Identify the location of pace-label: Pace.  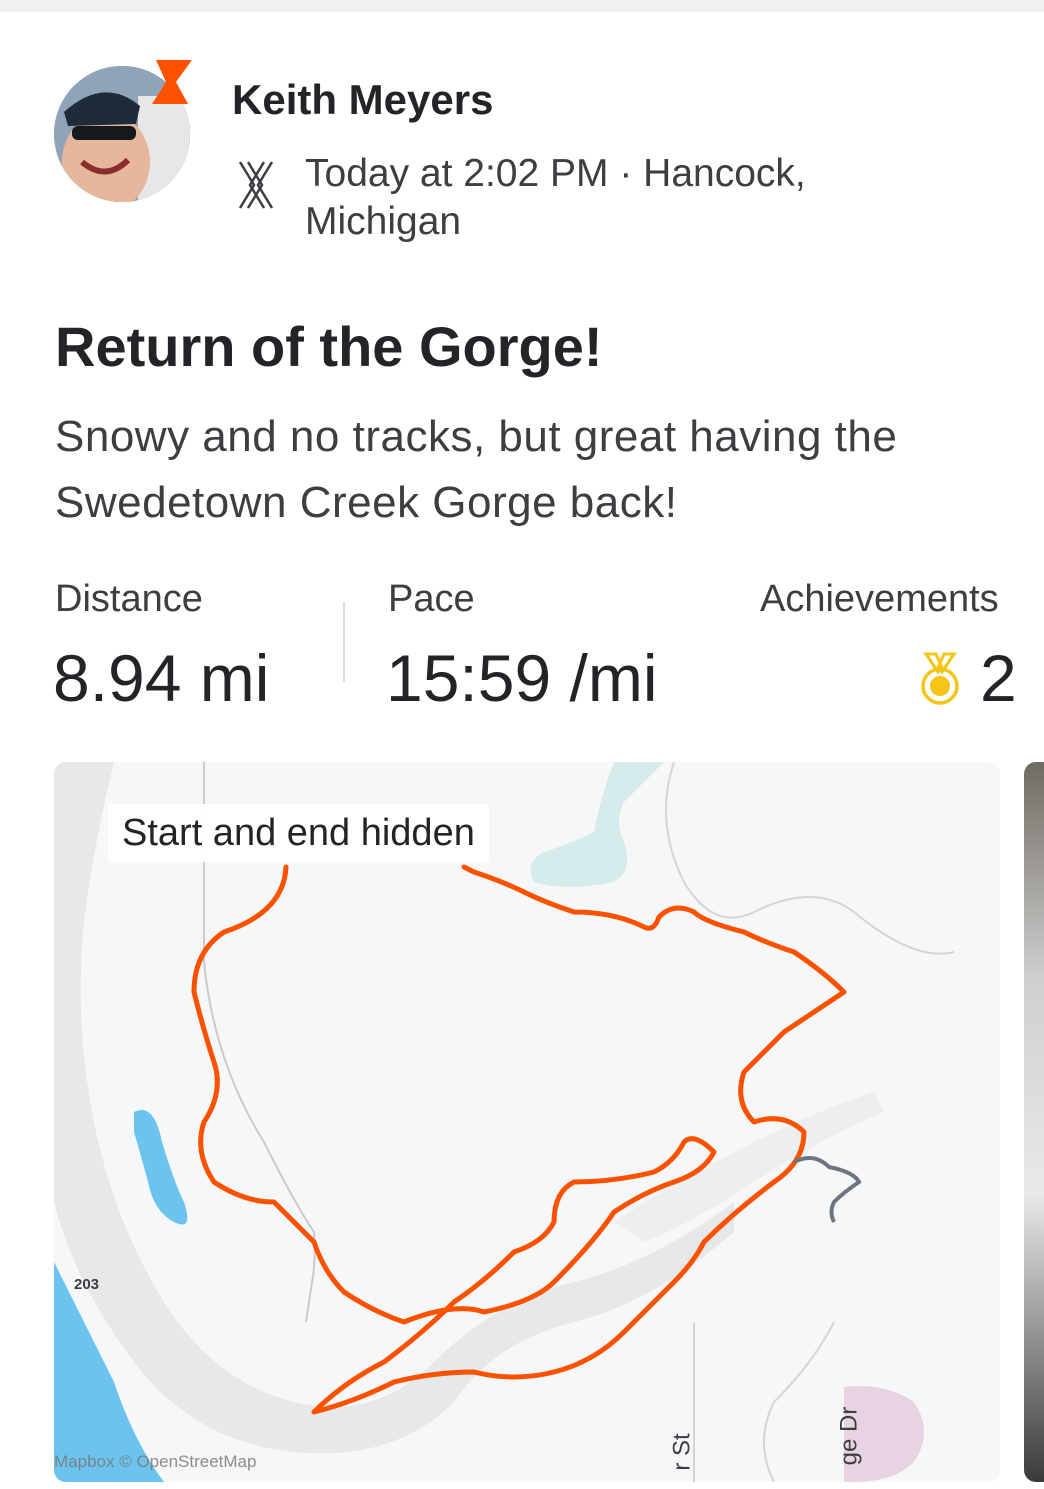
(431, 599).